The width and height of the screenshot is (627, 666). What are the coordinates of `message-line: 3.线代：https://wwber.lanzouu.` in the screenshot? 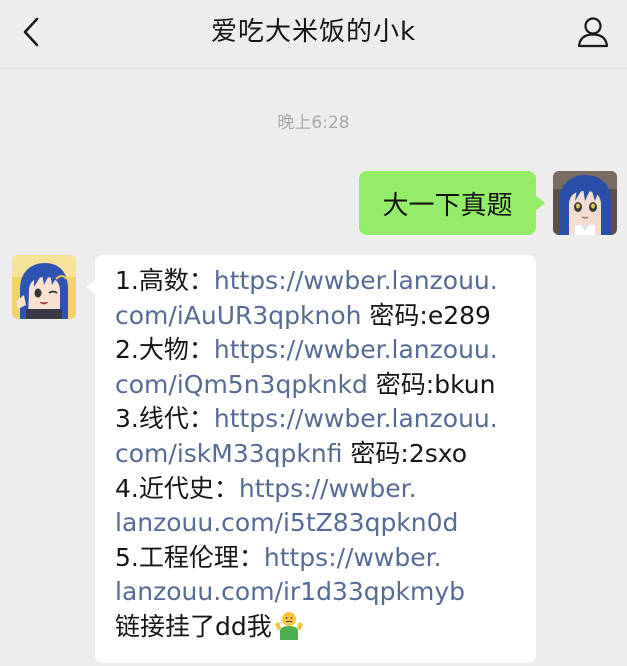 It's located at (320, 419).